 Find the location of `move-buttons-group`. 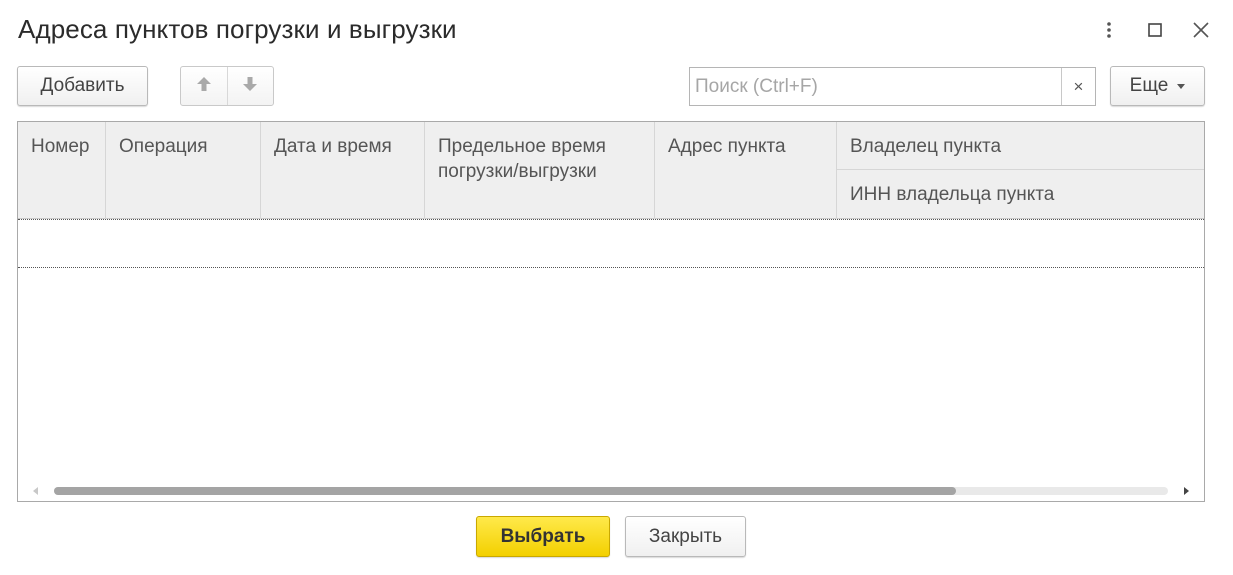

move-buttons-group is located at coordinates (227, 86).